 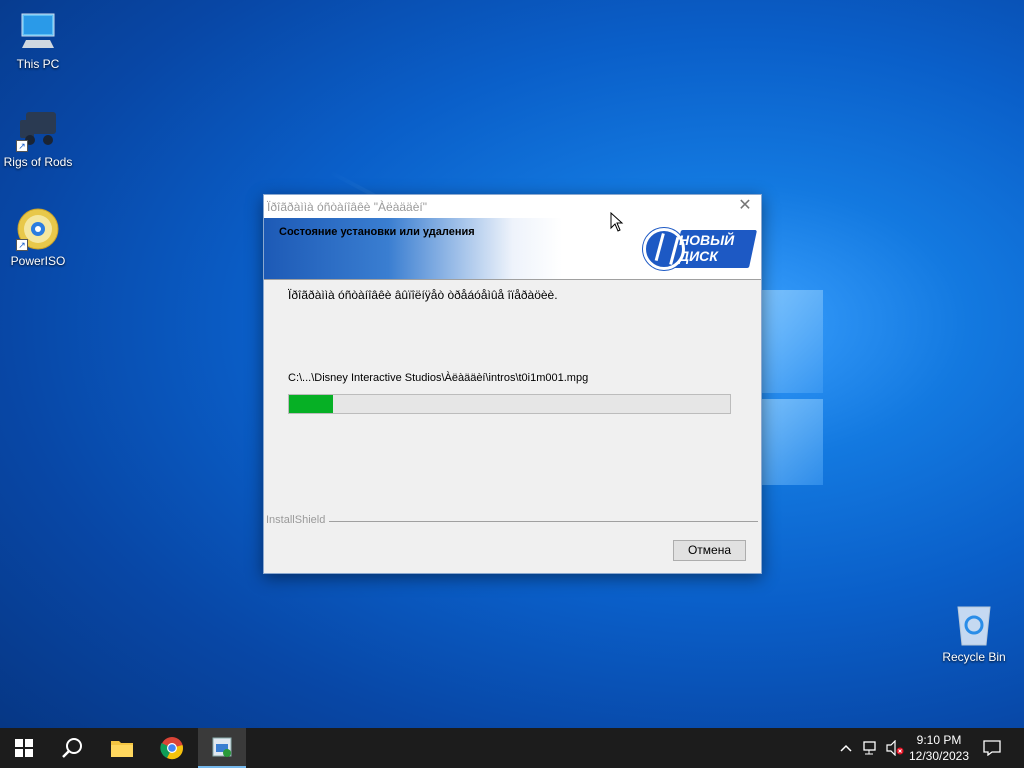 I want to click on dialog-titlebar: Ïðîãðàììà óñòàíîâêè "Àëàääèí" ✕, so click(x=512, y=206).